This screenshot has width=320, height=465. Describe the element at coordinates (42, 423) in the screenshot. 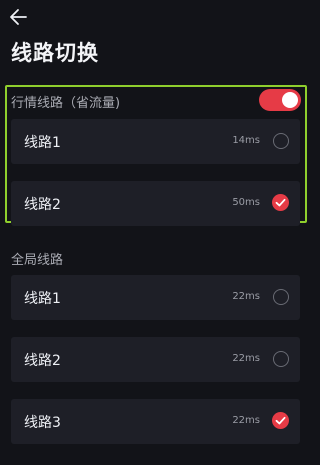

I see `line-name: 线路3` at that location.